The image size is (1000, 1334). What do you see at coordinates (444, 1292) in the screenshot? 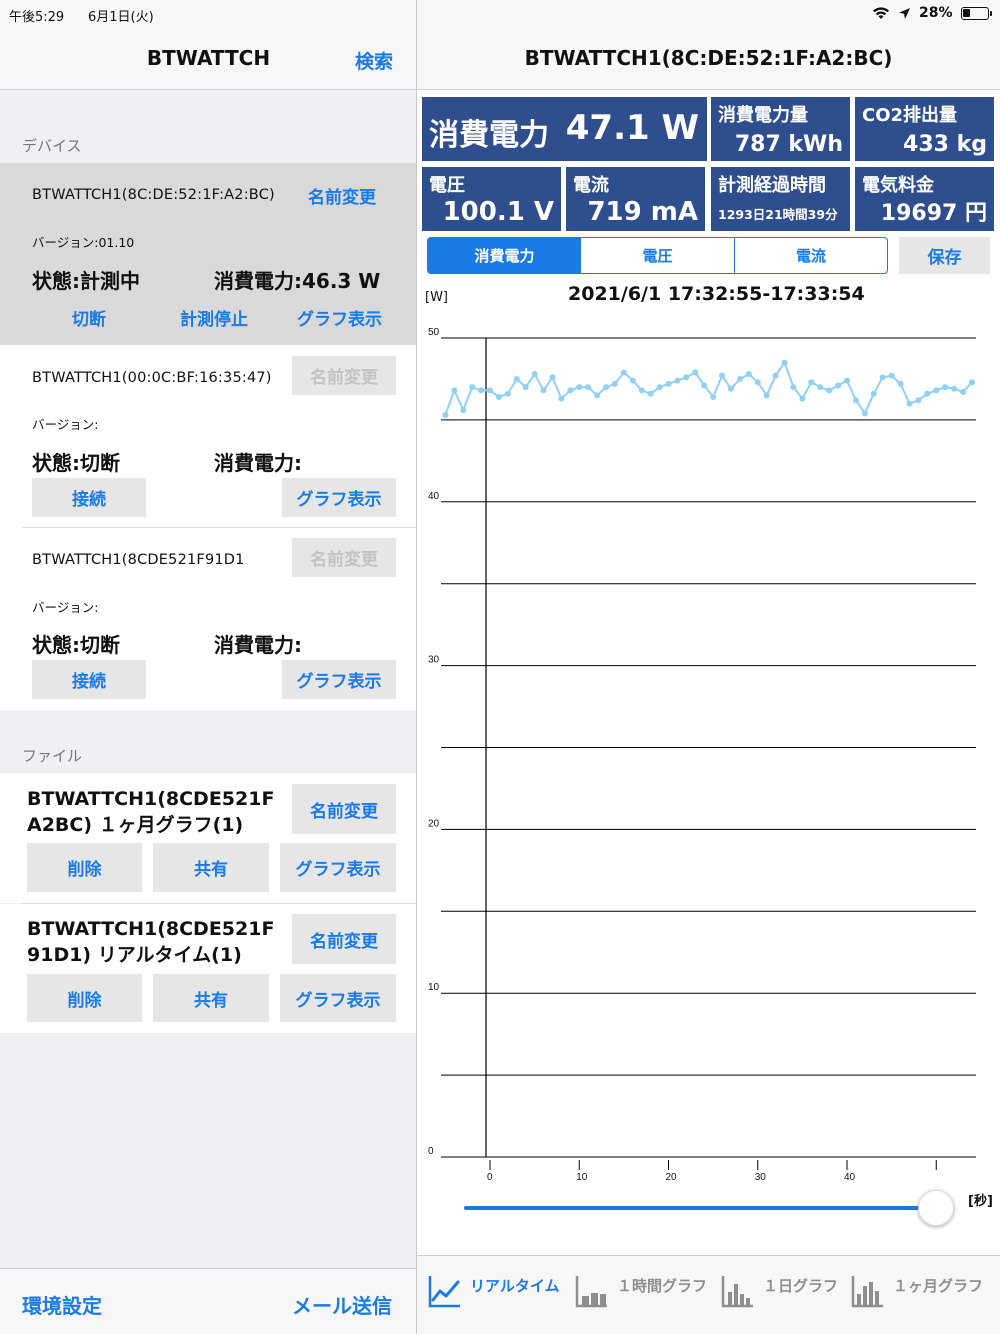
I see `line-chart-icon` at bounding box center [444, 1292].